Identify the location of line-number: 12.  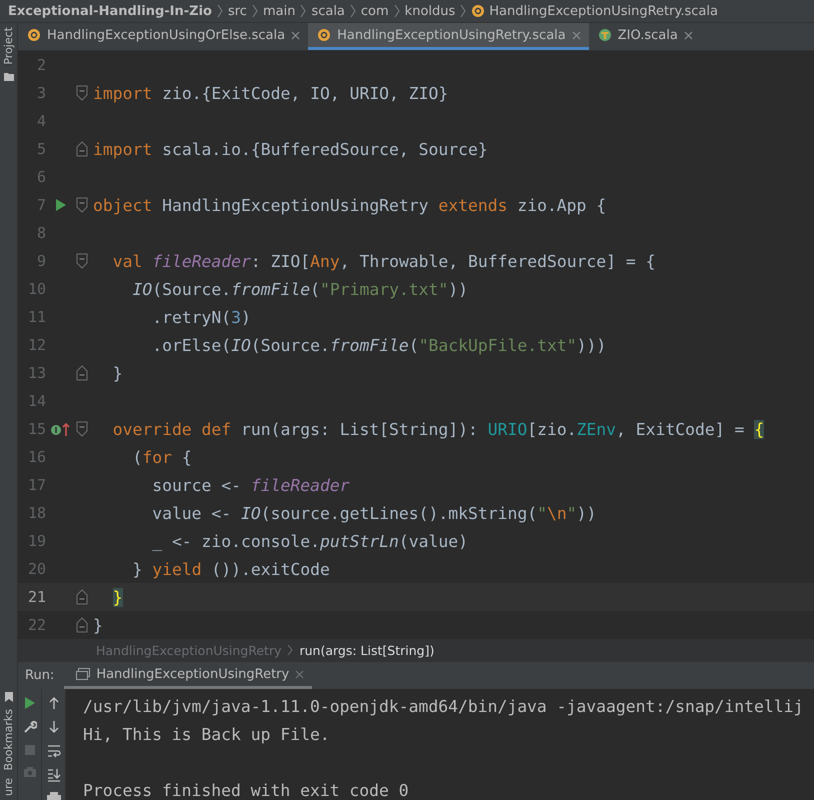
(36, 345).